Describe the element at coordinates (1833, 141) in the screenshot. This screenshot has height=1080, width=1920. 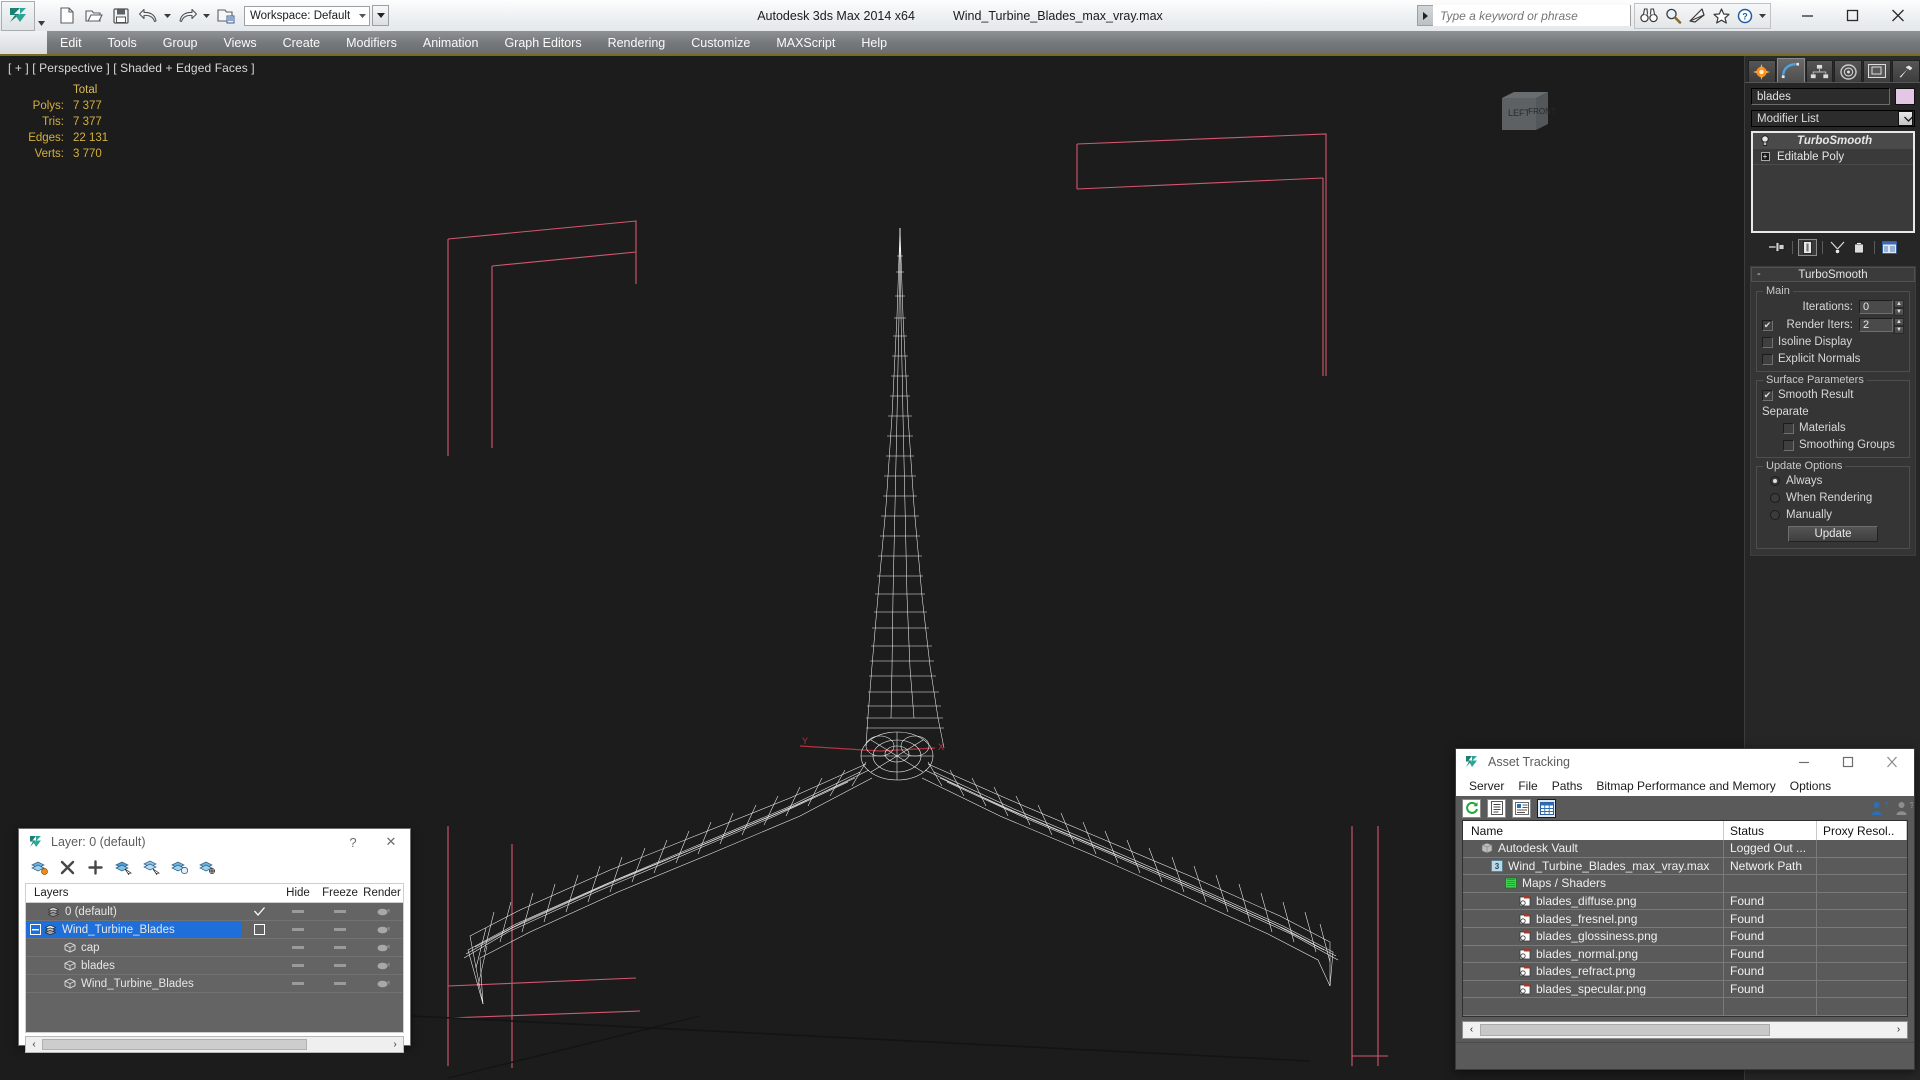
I see `modifier-stack-item-turbosmooth: TurboSmooth` at that location.